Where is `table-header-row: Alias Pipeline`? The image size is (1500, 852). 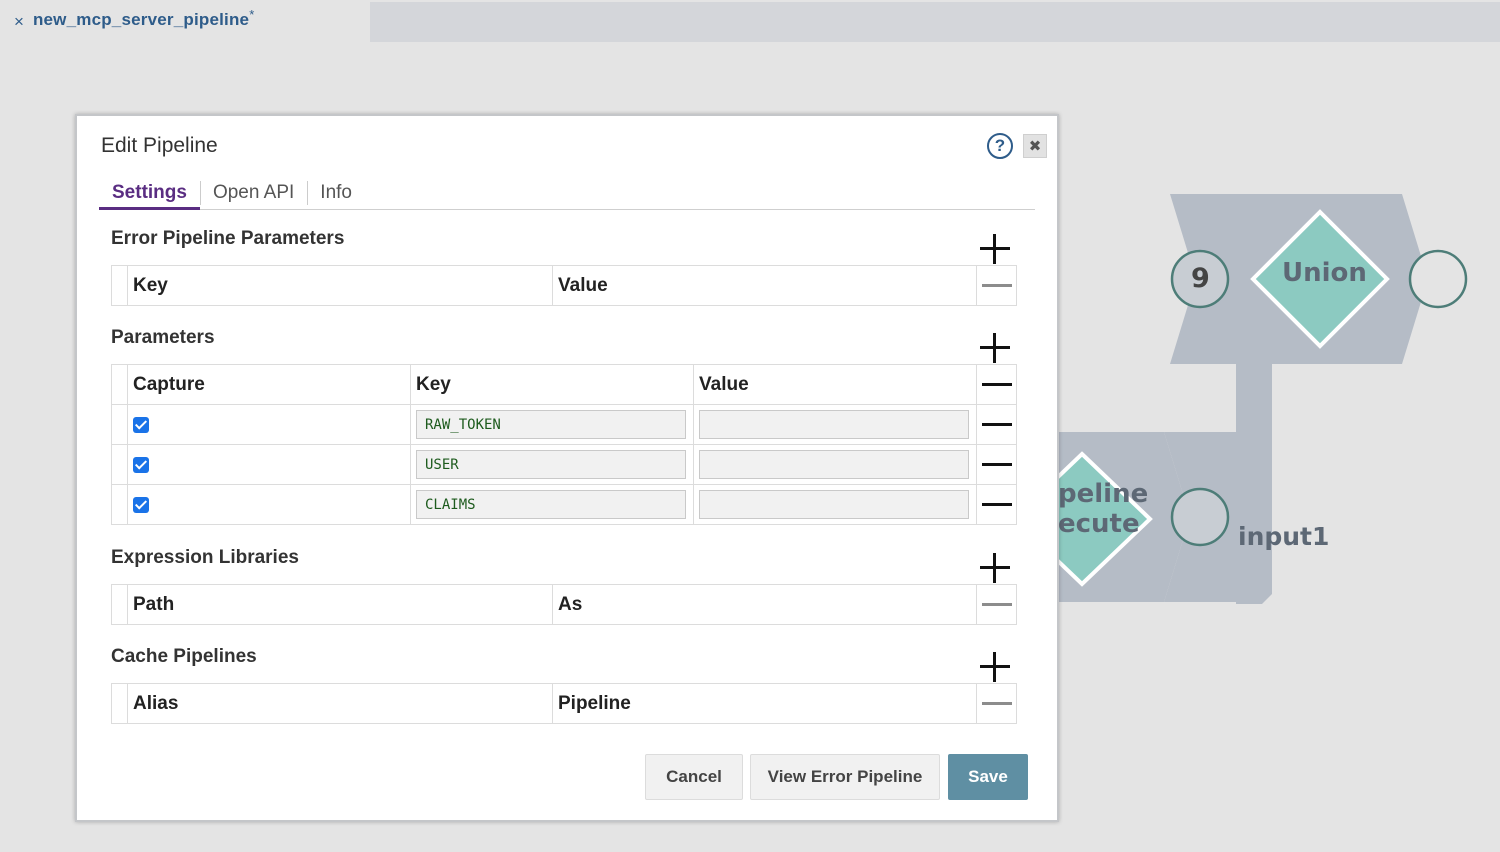
table-header-row: Alias Pipeline is located at coordinates (564, 703).